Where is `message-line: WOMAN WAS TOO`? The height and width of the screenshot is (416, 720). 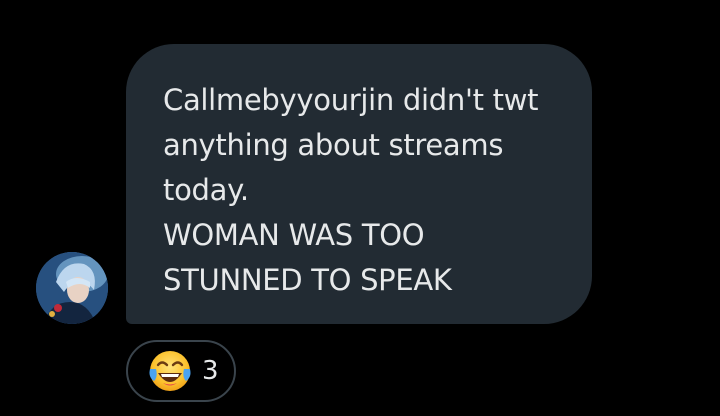
message-line: WOMAN WAS TOO is located at coordinates (294, 235).